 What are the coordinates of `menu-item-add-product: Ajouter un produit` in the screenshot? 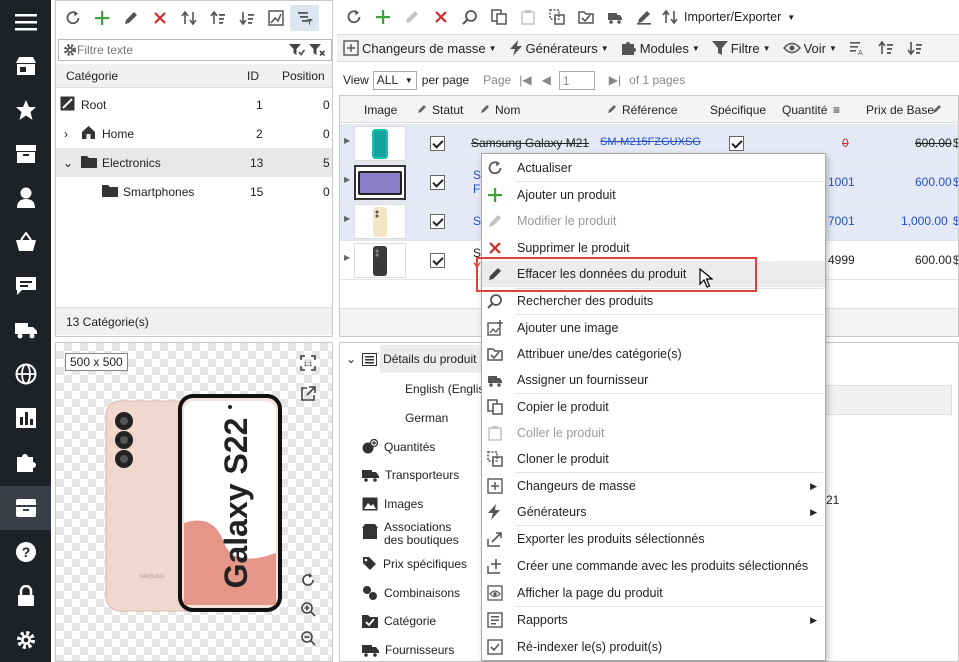 It's located at (653, 195).